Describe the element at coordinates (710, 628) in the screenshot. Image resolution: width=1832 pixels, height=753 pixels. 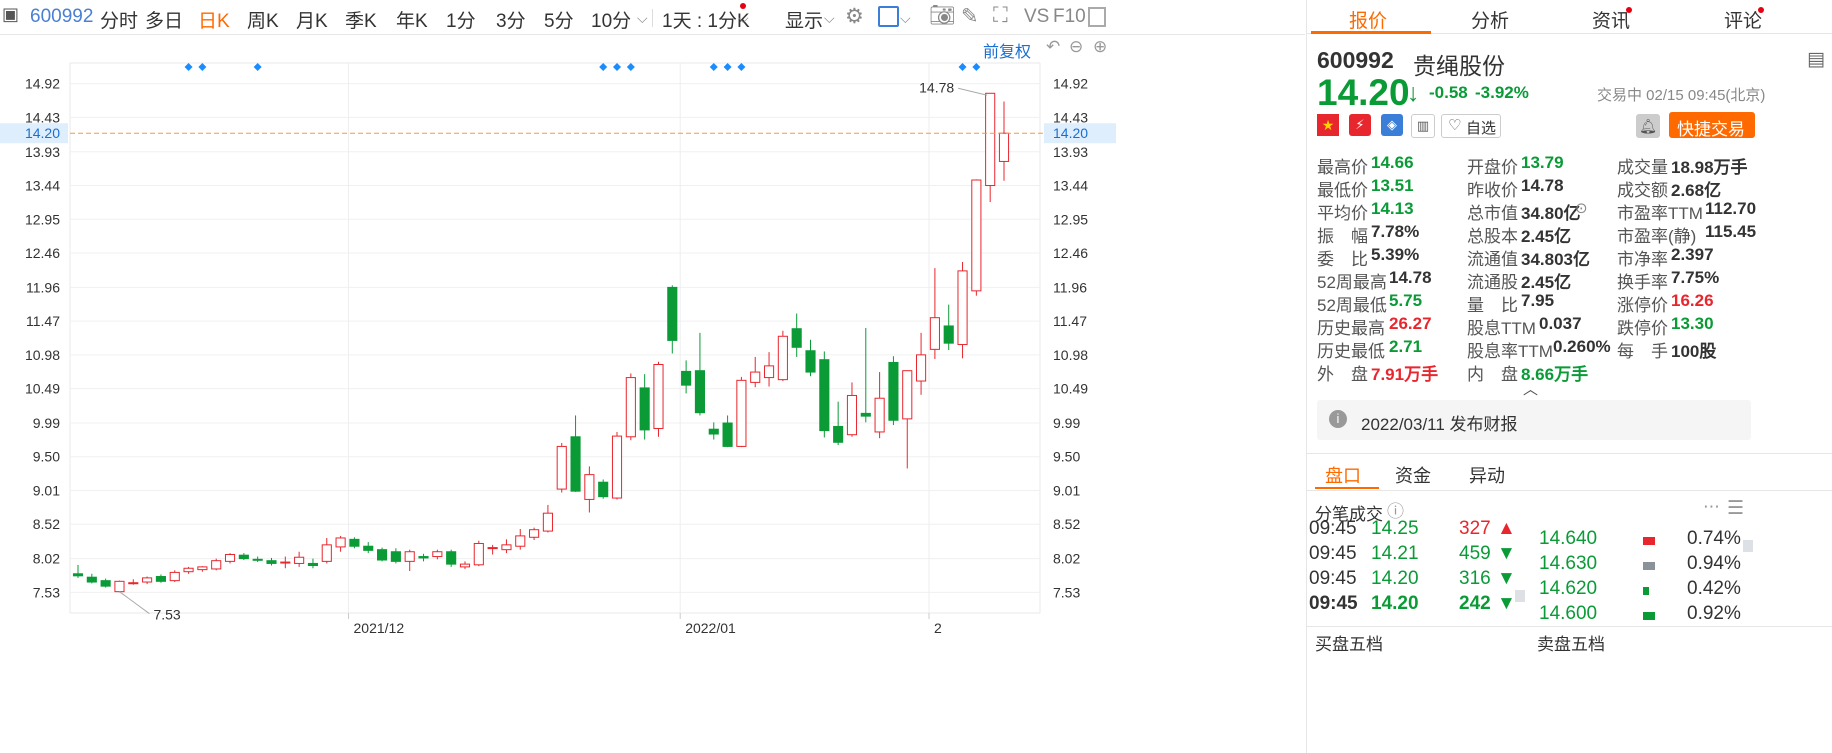
I see `x-tick-label: 2022/01` at that location.